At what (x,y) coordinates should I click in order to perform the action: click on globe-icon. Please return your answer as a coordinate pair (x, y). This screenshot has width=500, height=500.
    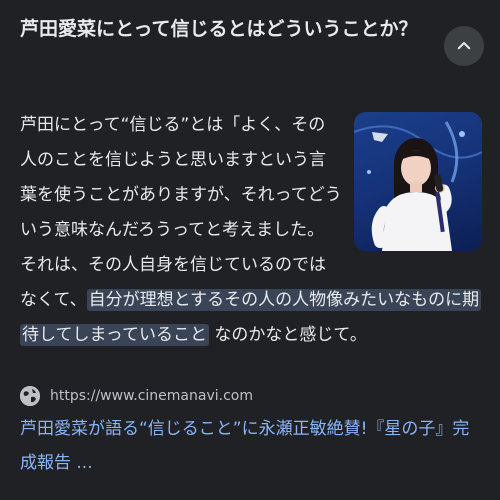
    Looking at the image, I should click on (30, 396).